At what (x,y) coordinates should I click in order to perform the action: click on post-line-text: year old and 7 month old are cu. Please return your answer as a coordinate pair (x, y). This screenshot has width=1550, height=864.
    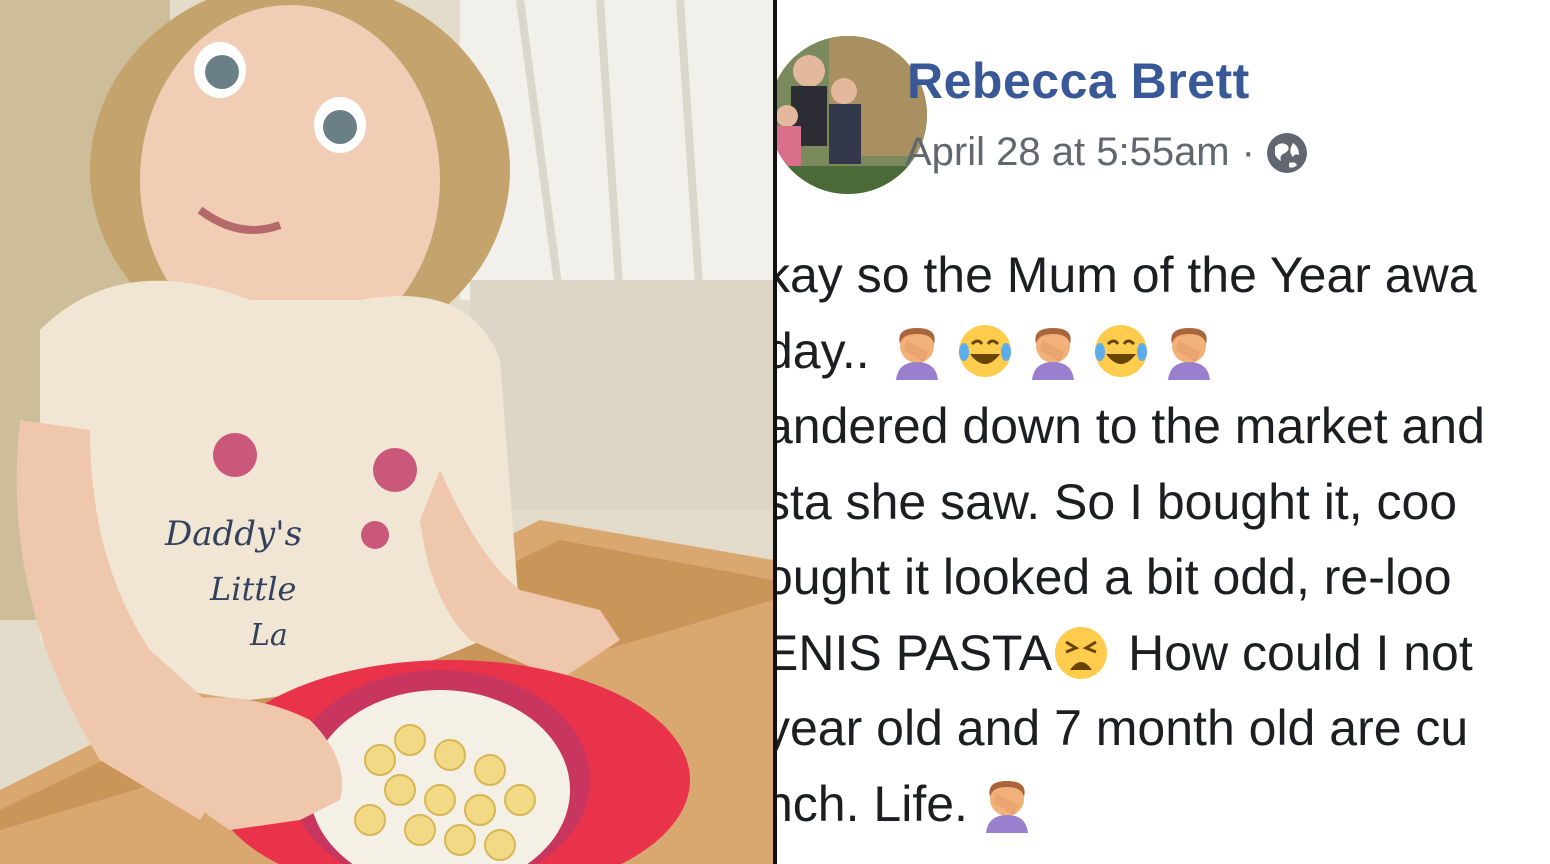
    Looking at the image, I should click on (1123, 728).